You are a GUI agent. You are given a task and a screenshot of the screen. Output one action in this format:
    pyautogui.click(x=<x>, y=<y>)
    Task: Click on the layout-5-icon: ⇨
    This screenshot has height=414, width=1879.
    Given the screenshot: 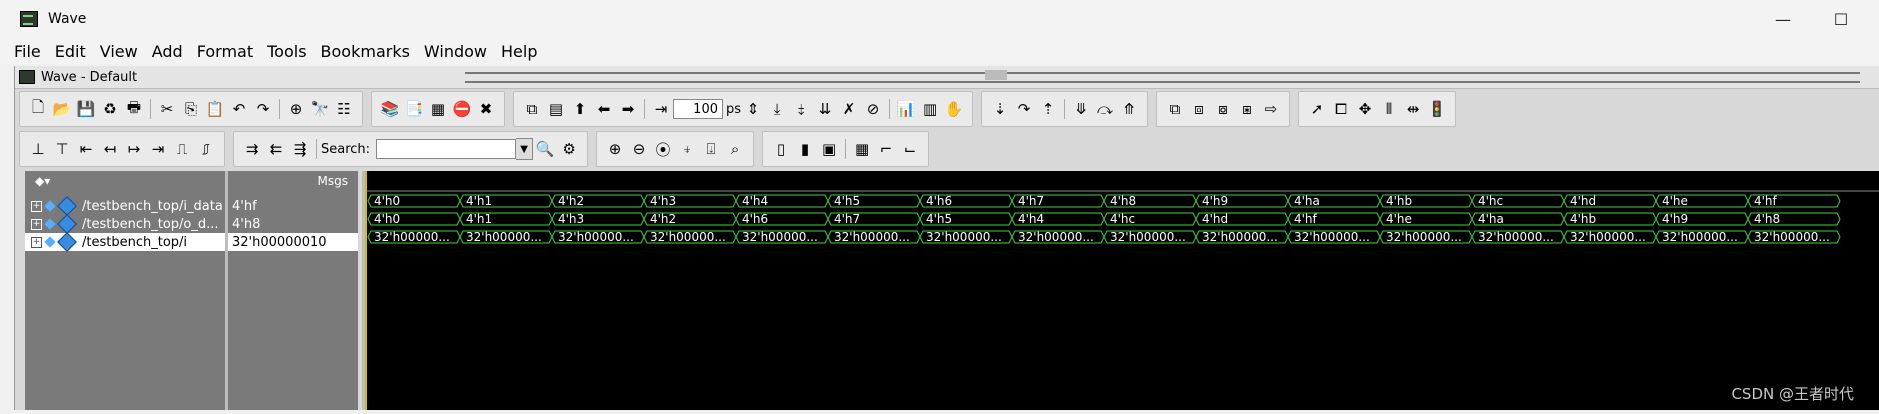 What is the action you would take?
    pyautogui.click(x=1271, y=109)
    